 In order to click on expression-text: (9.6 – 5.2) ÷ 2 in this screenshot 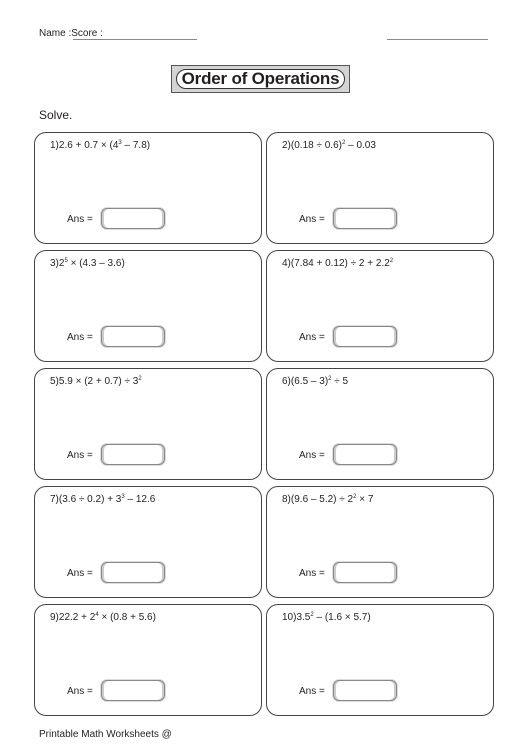, I will do `click(322, 499)`.